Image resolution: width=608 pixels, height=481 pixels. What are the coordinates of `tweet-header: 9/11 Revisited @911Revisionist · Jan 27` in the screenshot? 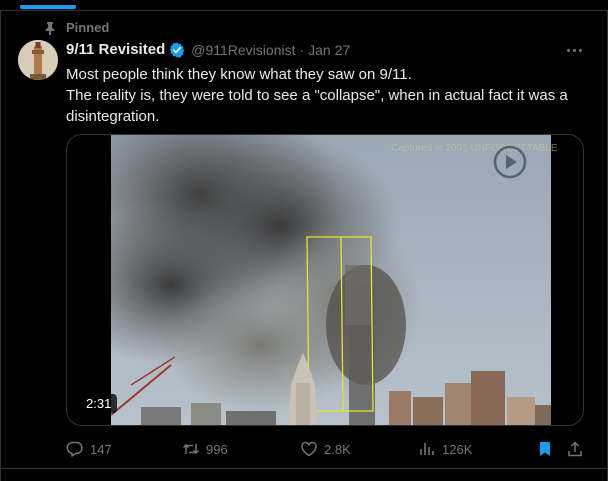 It's located at (208, 49).